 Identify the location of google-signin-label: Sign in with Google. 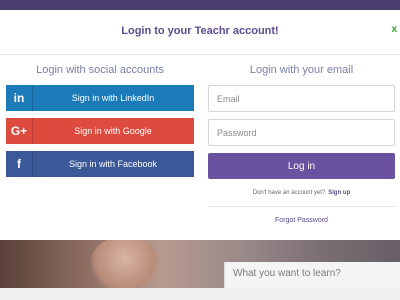
(113, 131).